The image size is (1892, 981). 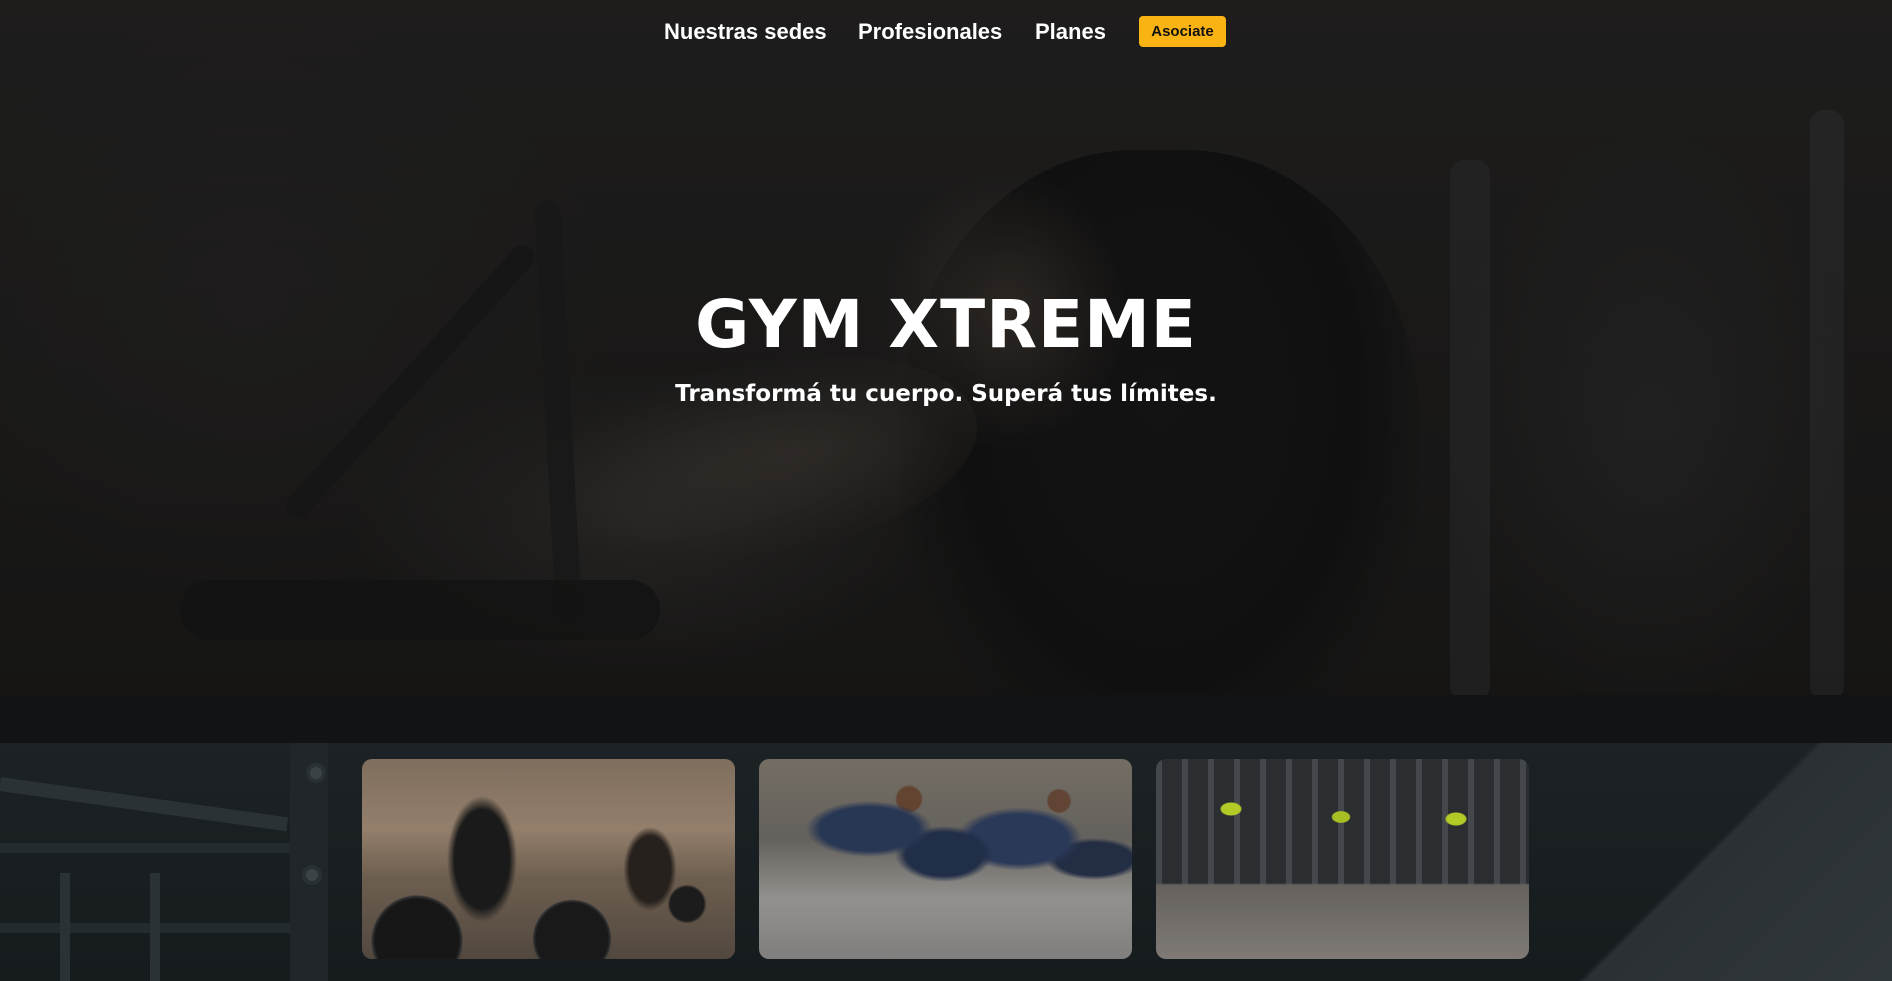 I want to click on gallery-background-wedge, so click(x=1726, y=862).